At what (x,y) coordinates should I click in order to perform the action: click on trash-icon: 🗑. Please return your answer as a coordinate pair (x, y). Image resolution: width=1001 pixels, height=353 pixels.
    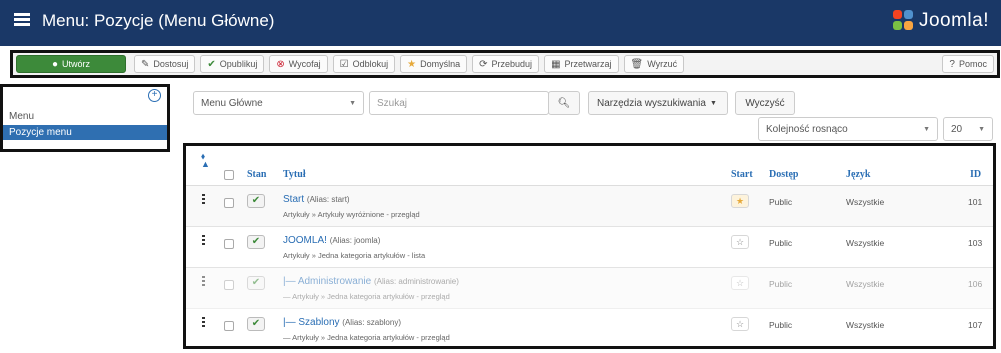
    Looking at the image, I should click on (637, 64).